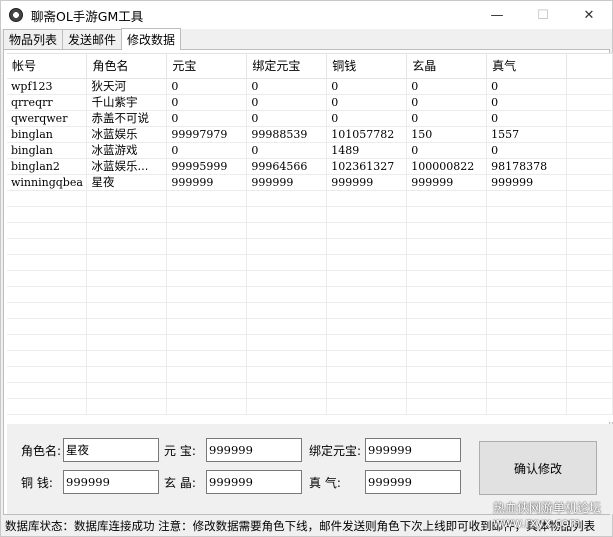 Image resolution: width=613 pixels, height=537 pixels. Describe the element at coordinates (33, 39) in the screenshot. I see `tab-item-list: 物品列表` at that location.